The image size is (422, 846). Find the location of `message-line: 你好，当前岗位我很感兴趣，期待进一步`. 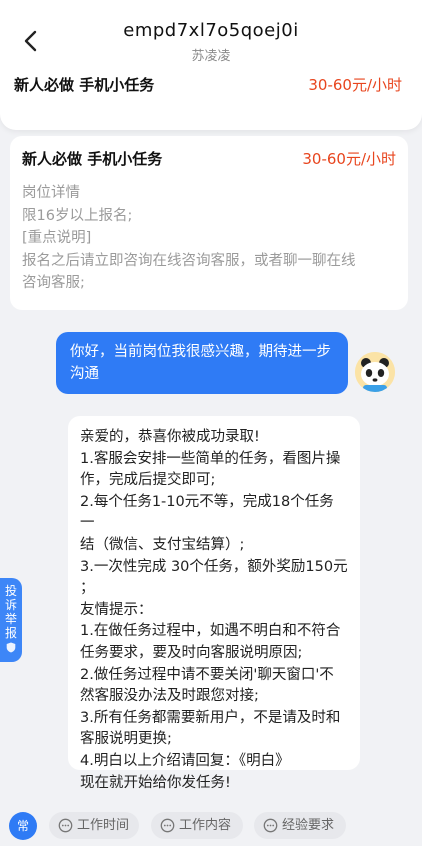

message-line: 你好，当前岗位我很感兴趣，期待进一步 is located at coordinates (200, 352).